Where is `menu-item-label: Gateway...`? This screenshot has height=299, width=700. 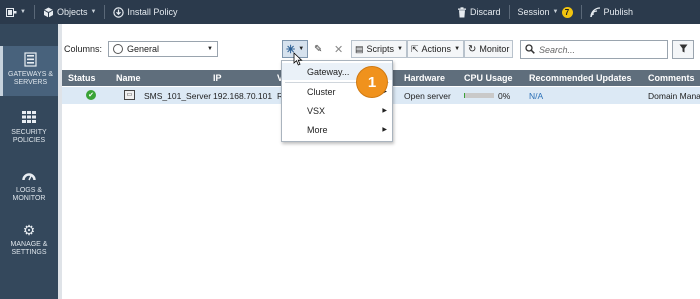 menu-item-label: Gateway... is located at coordinates (328, 71).